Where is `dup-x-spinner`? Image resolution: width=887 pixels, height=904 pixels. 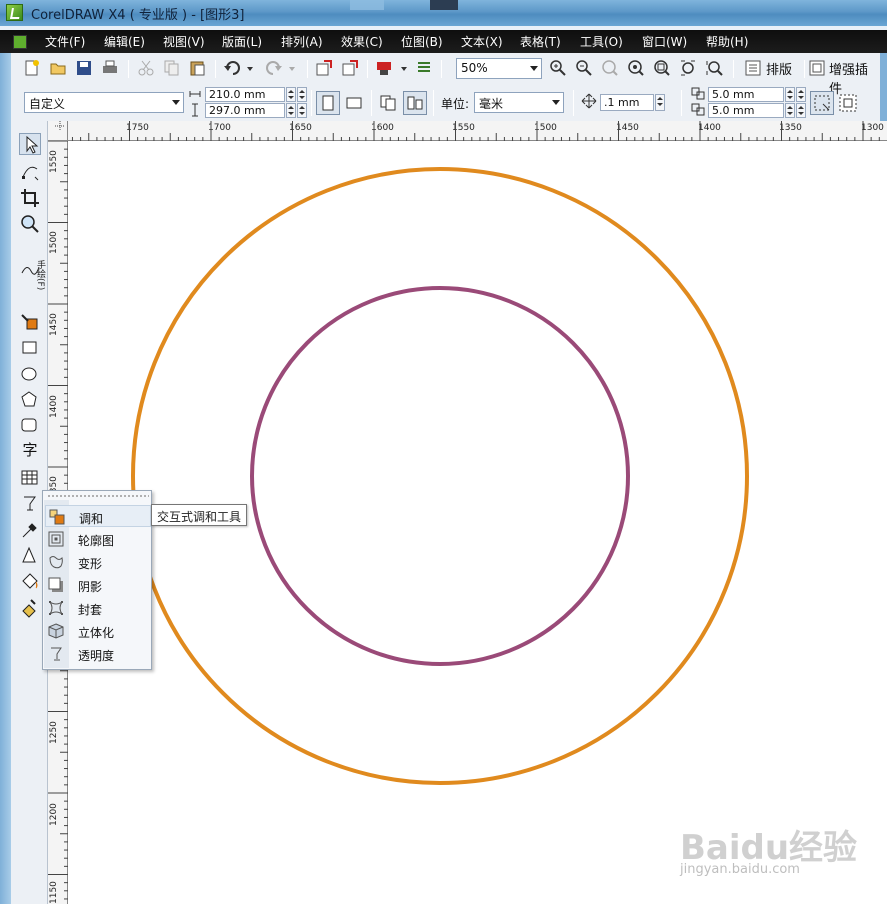 dup-x-spinner is located at coordinates (790, 94).